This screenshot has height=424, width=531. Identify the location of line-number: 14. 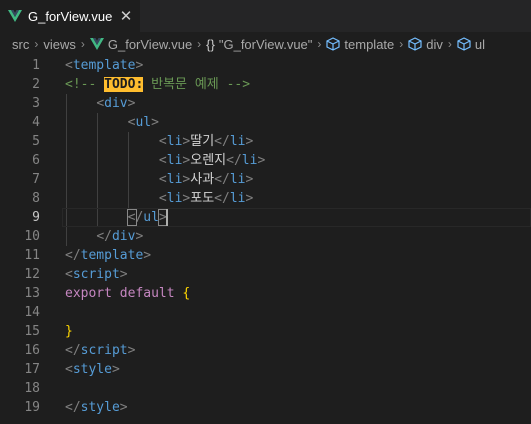
(32, 312).